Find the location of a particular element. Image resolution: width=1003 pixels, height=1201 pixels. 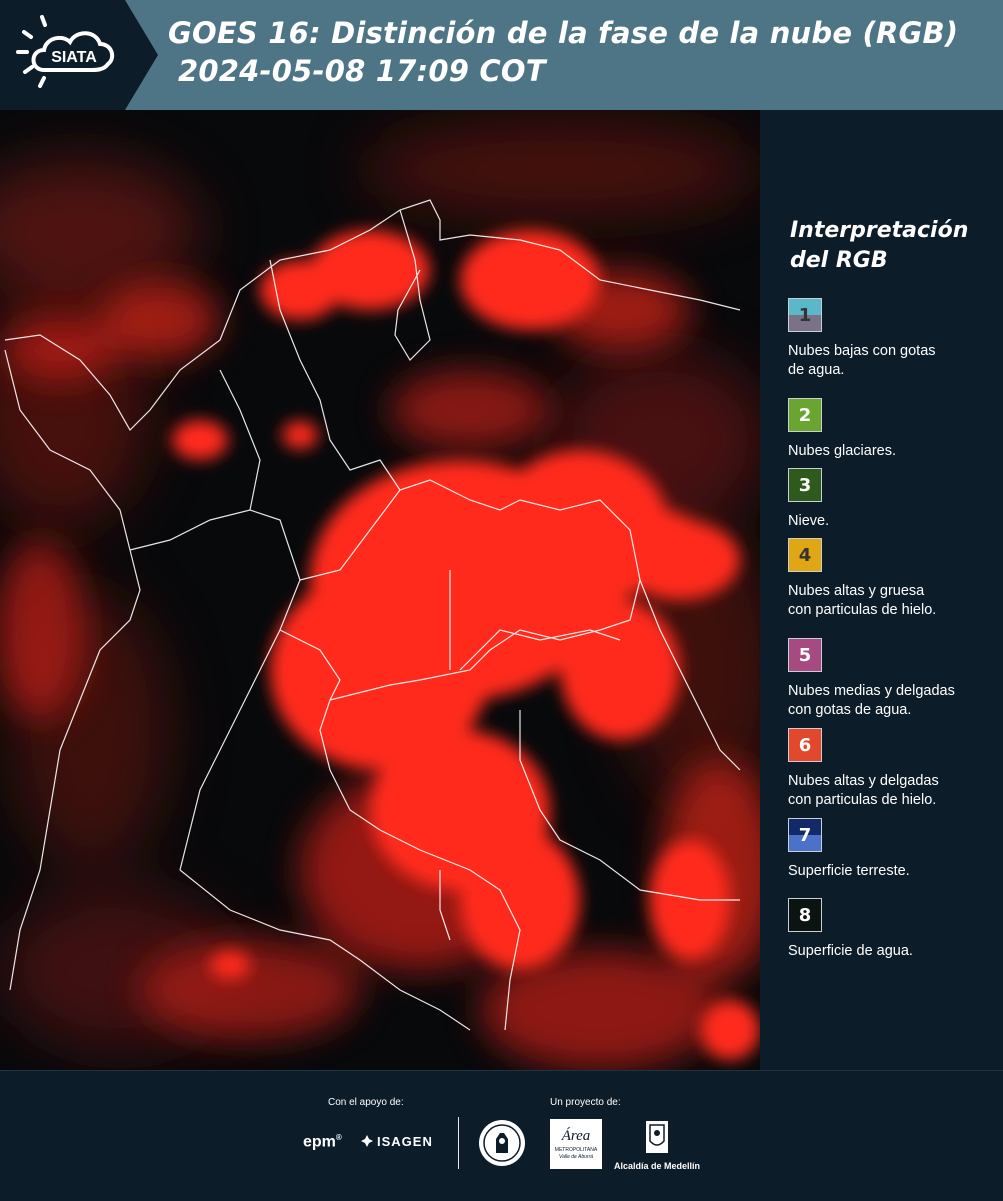

legend-swatch-8: 8 is located at coordinates (805, 915).